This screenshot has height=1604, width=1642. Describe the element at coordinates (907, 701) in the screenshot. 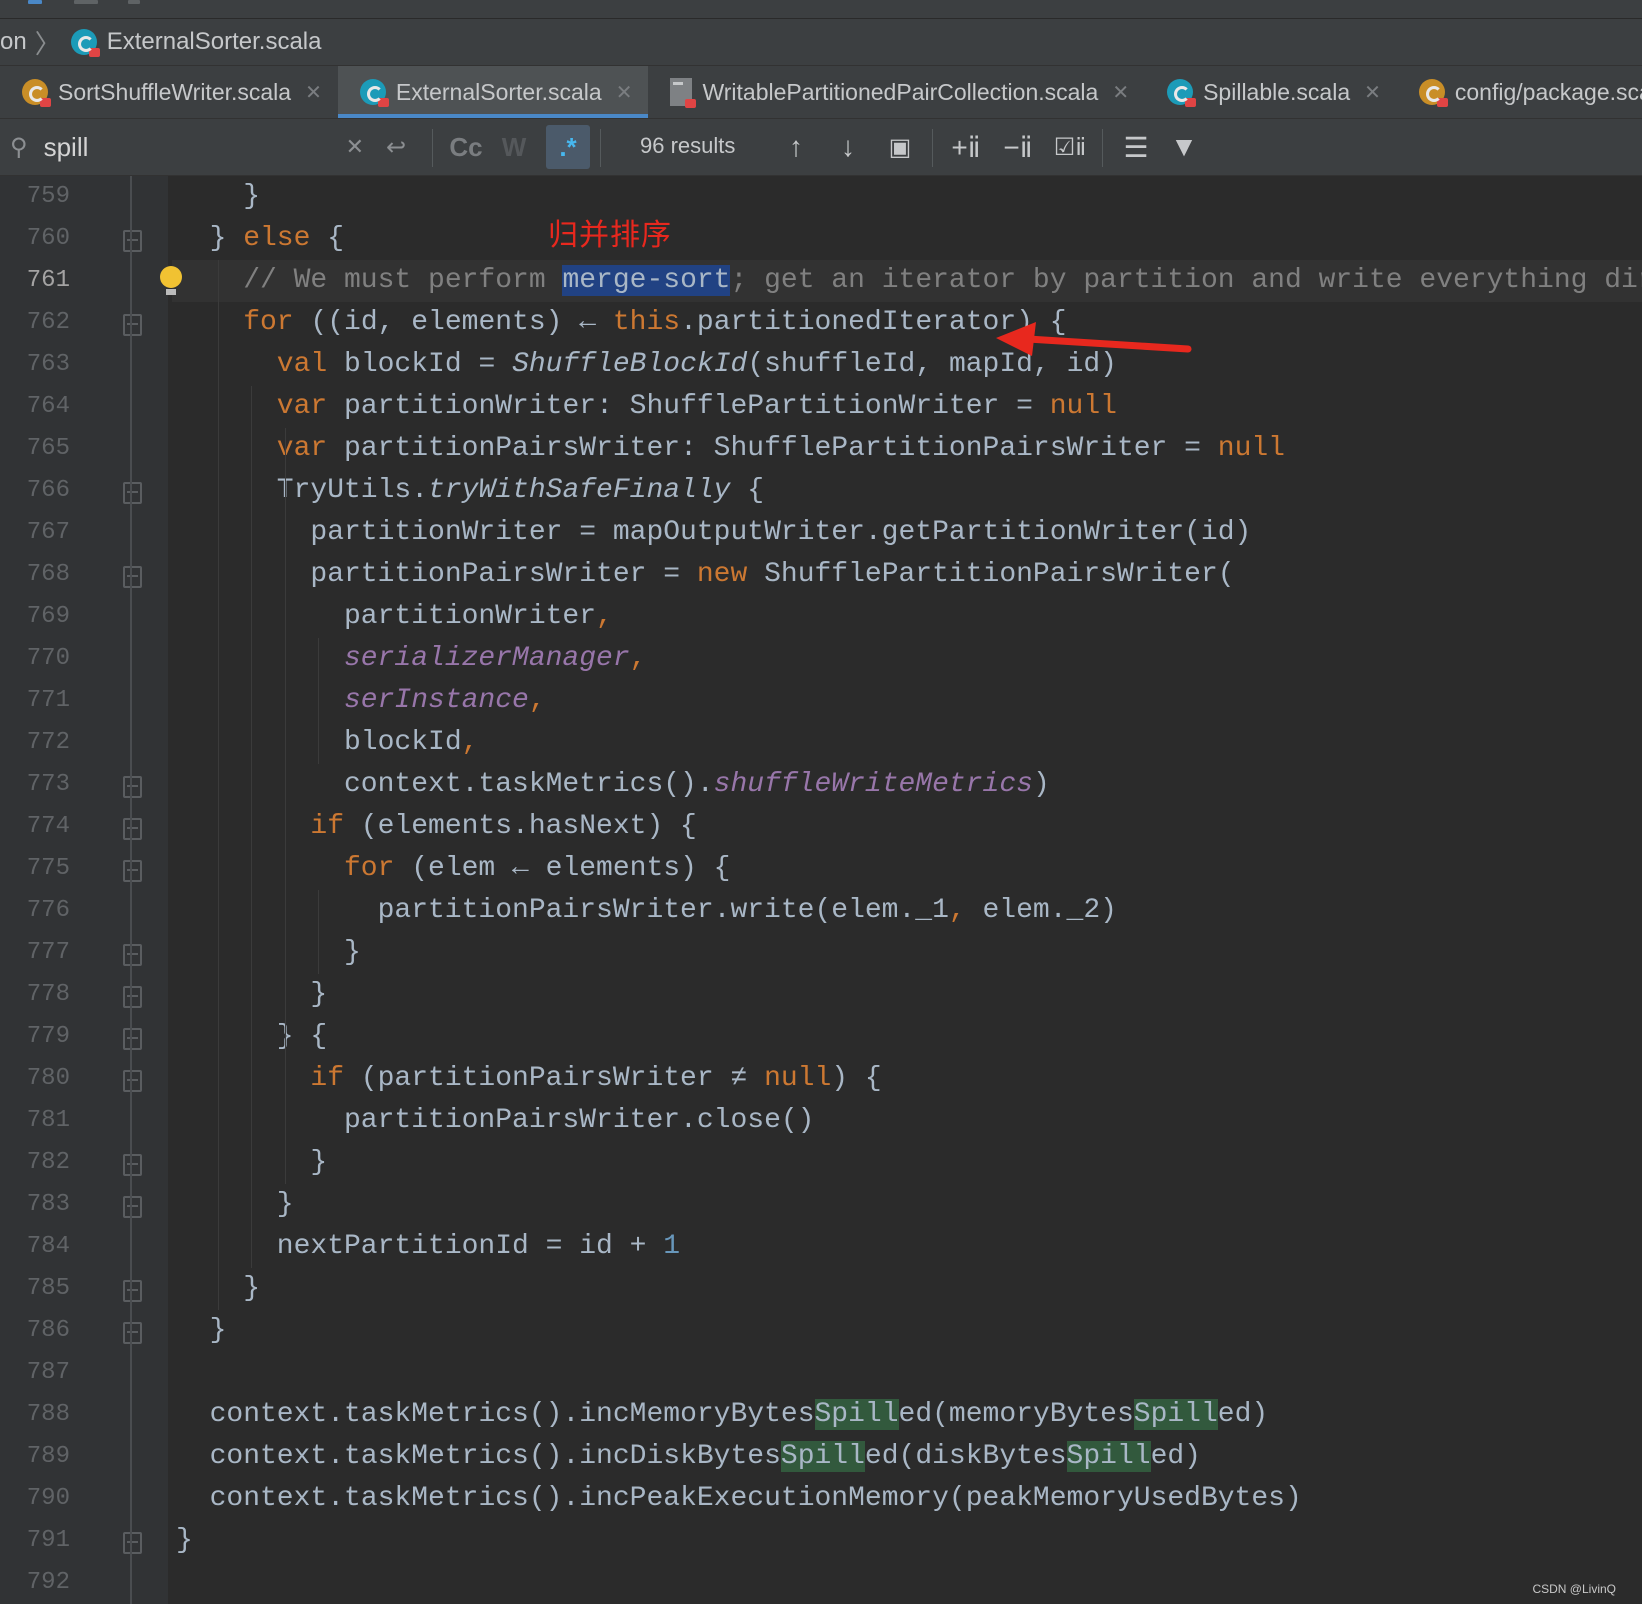

I see `code-line: serInstance,` at that location.